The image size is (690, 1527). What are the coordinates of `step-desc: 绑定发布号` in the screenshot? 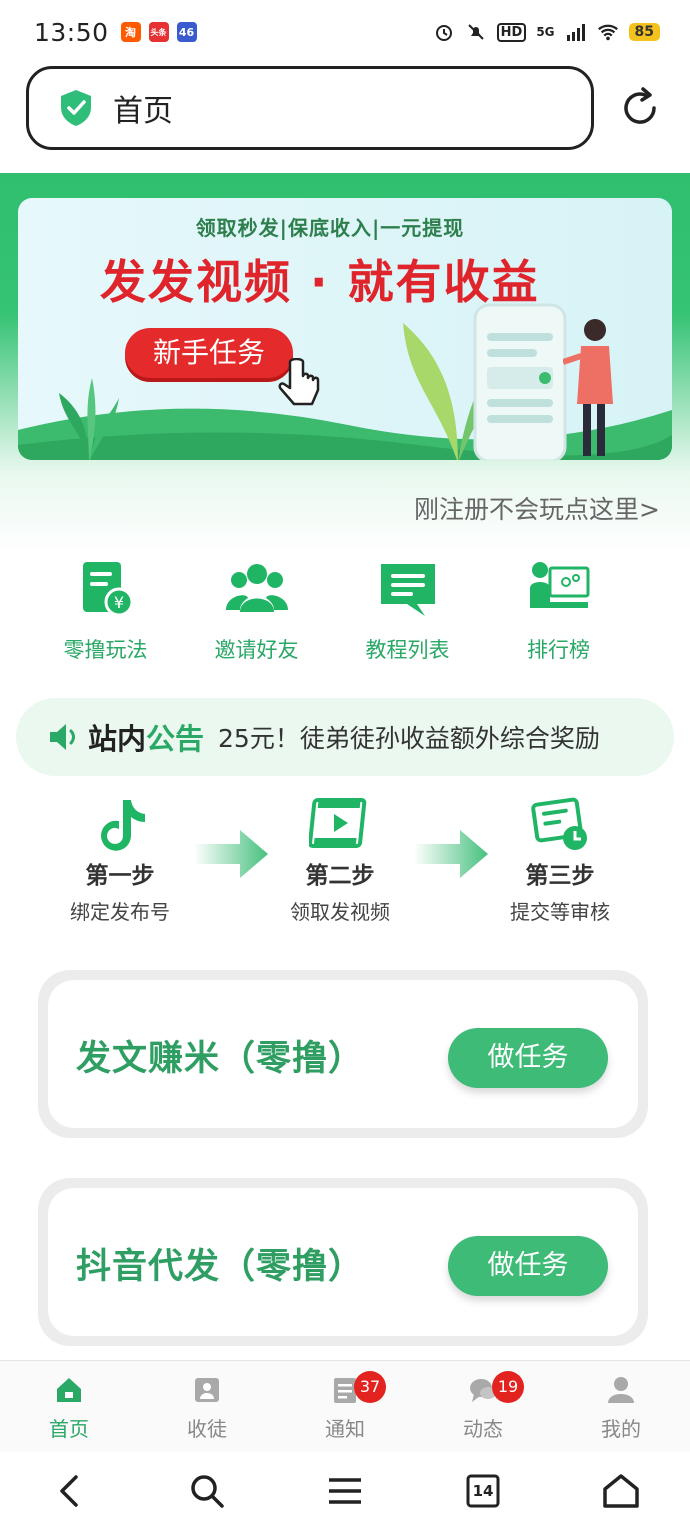 It's located at (120, 912).